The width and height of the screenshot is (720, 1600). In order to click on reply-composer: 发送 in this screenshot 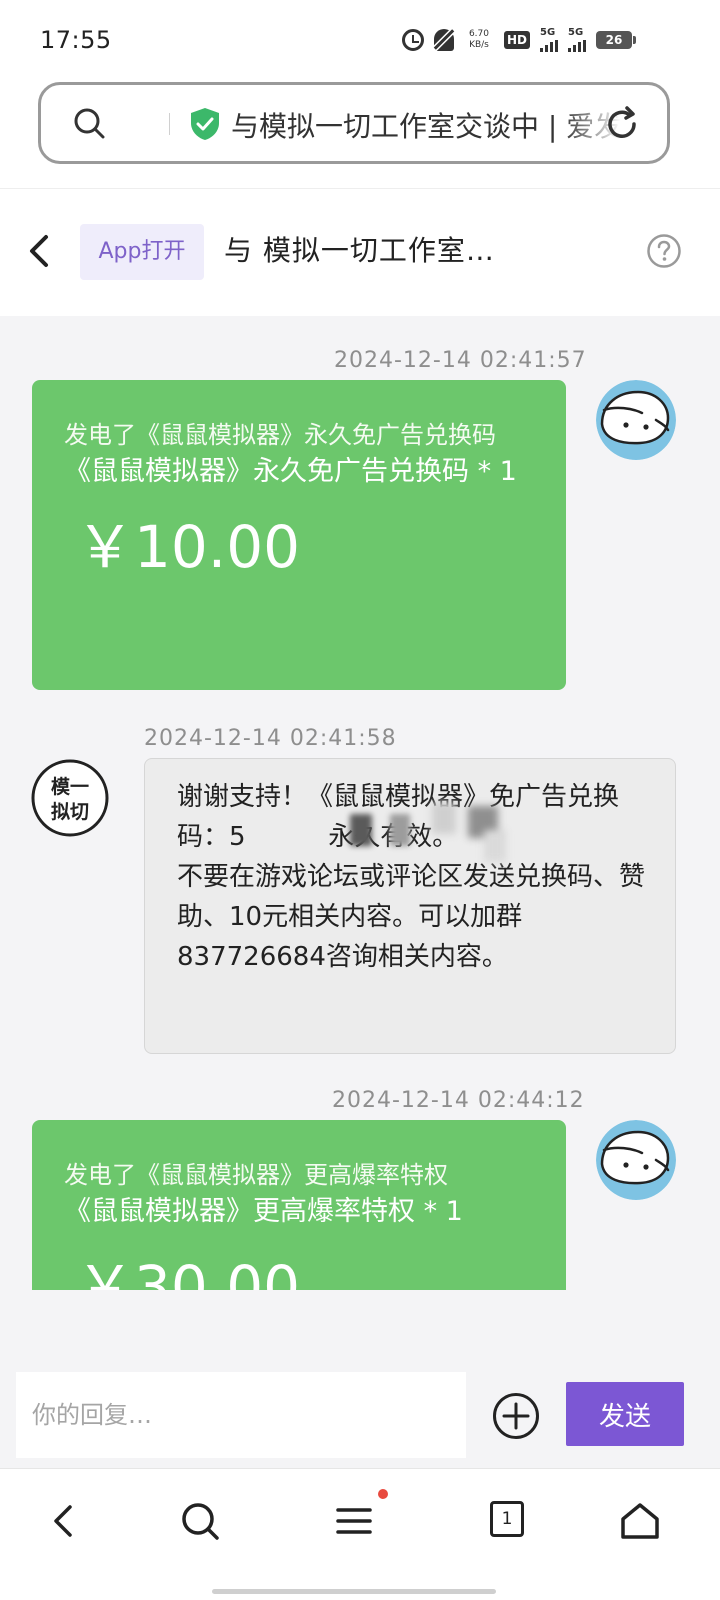, I will do `click(360, 1412)`.